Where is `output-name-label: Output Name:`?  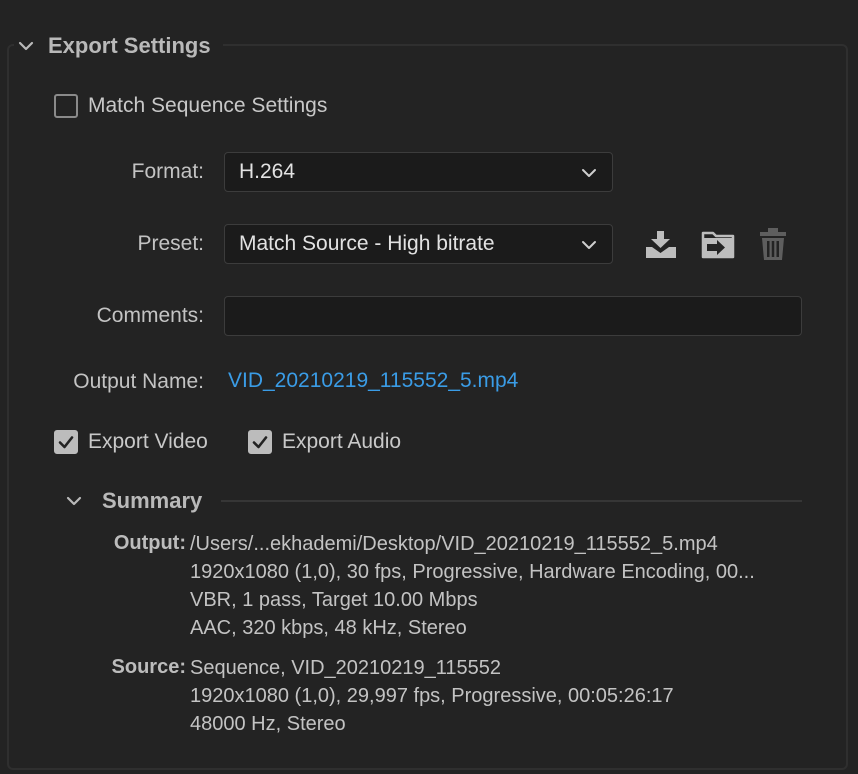
output-name-label: Output Name: is located at coordinates (138, 381).